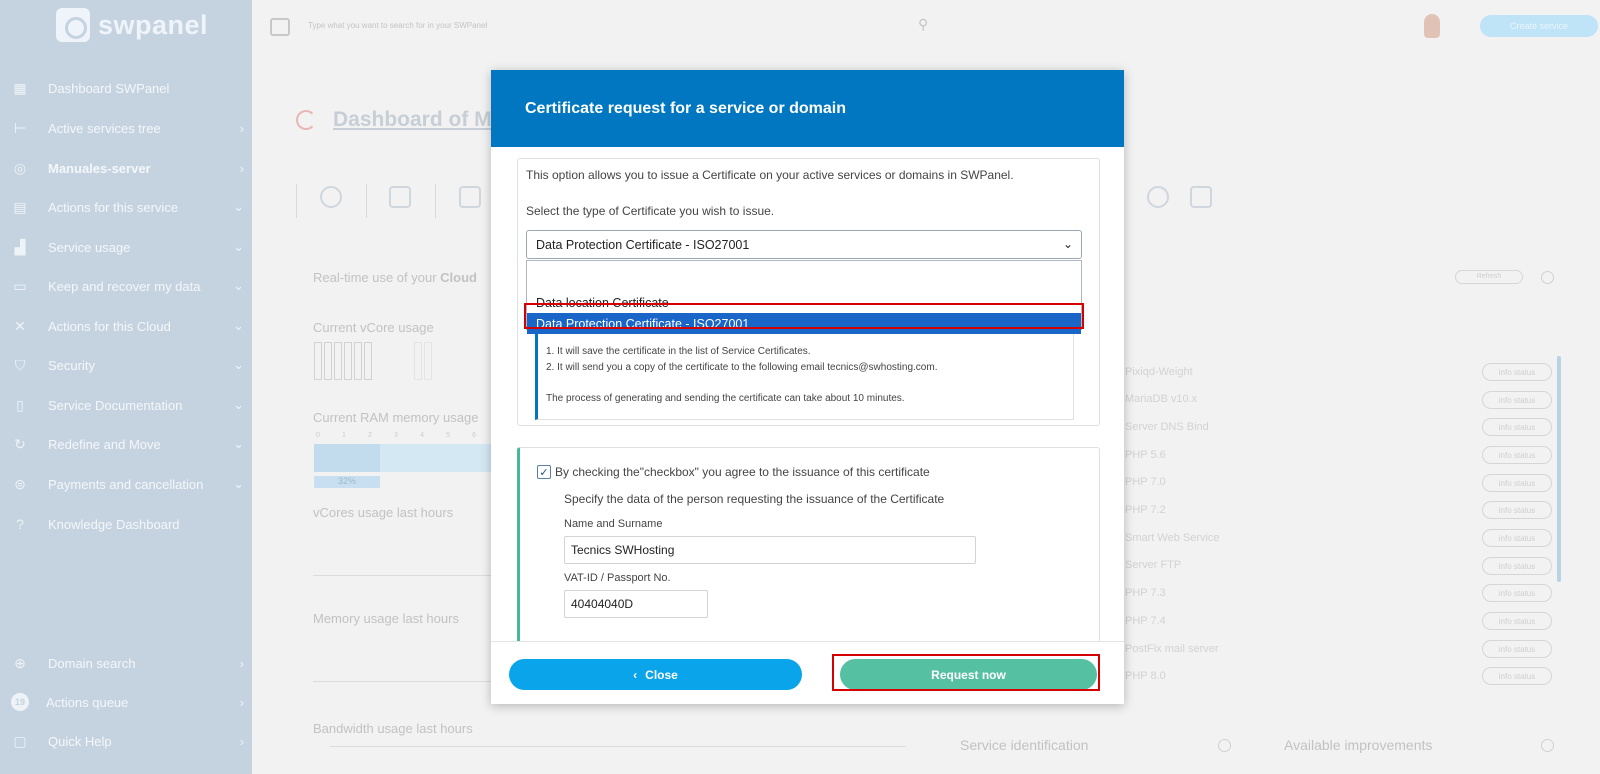  I want to click on sidebar-item-label: Security, so click(71, 365).